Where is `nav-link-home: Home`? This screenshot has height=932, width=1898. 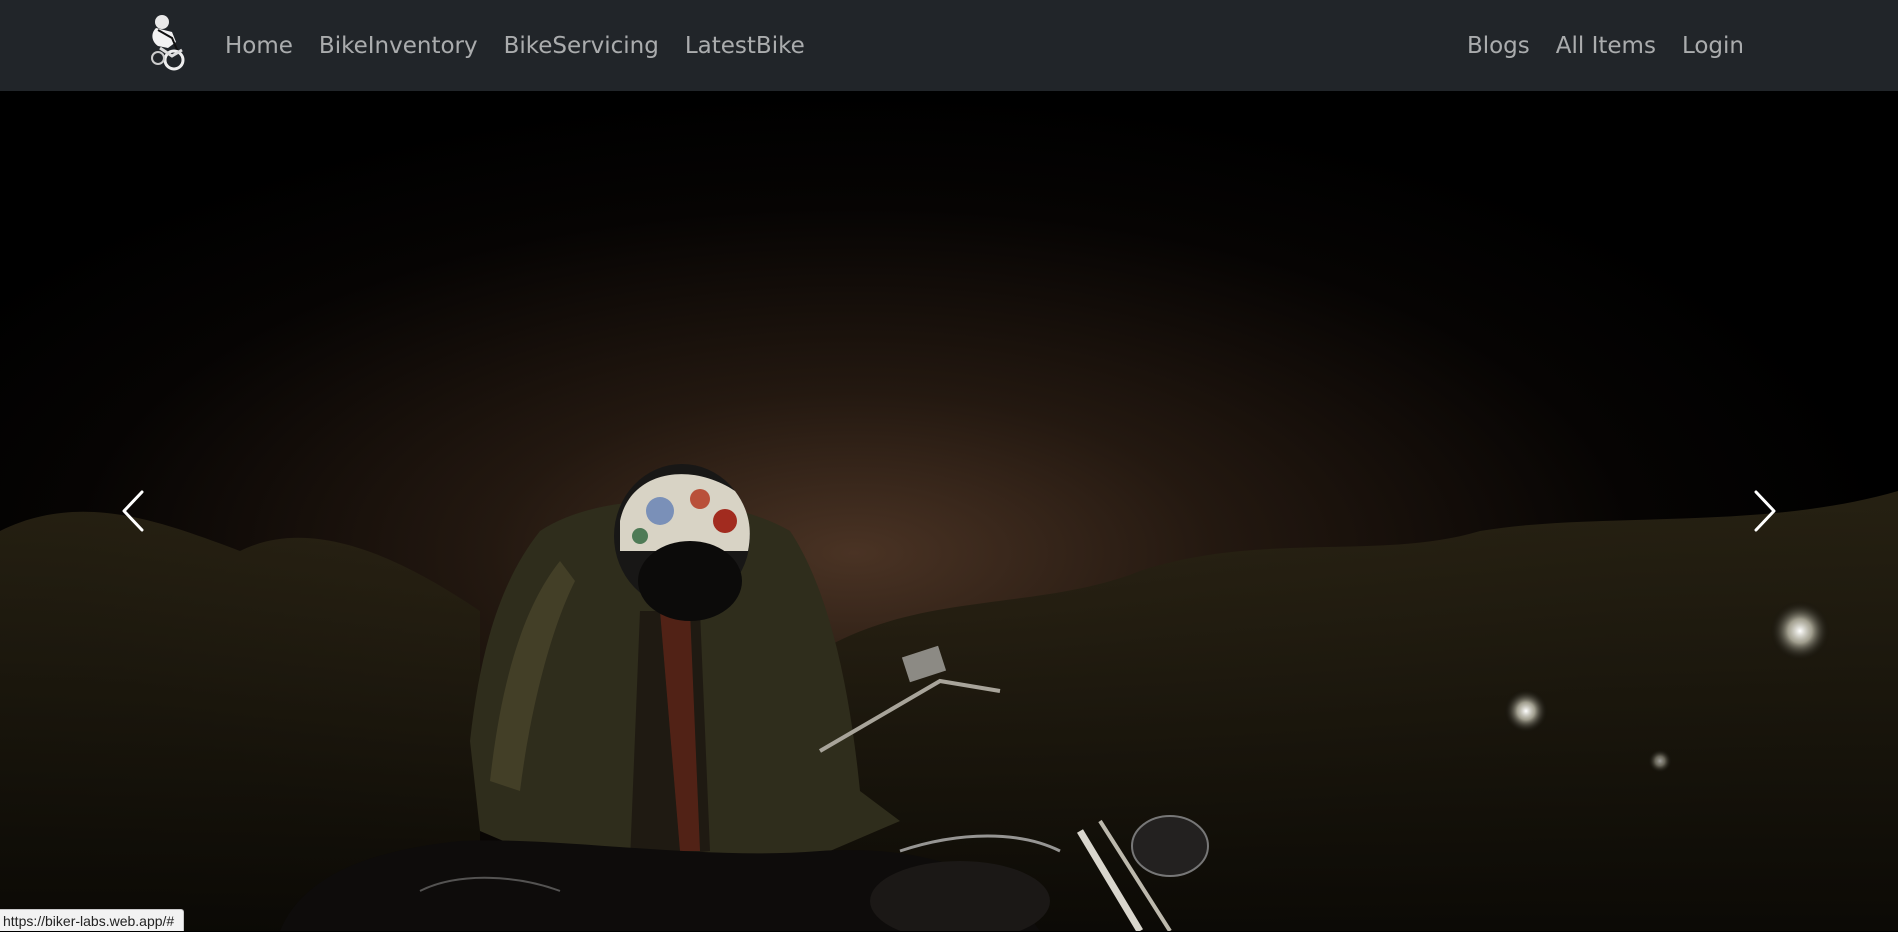
nav-link-home: Home is located at coordinates (259, 46).